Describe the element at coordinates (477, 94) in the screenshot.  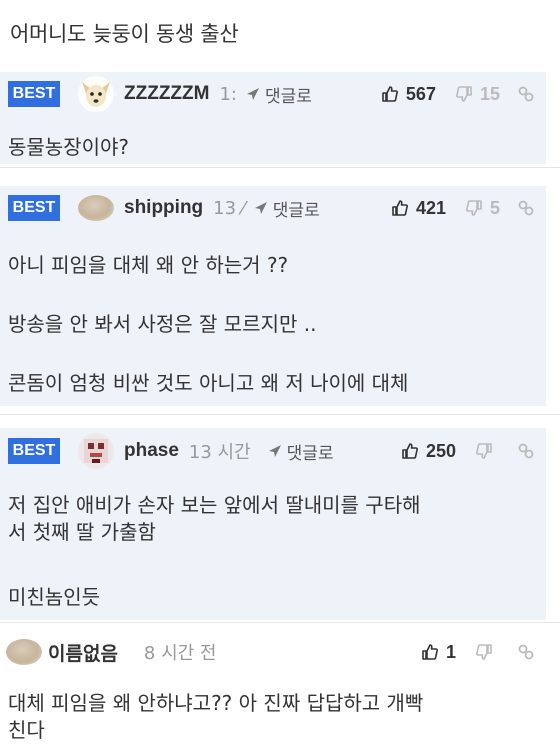
I see `dislike-button: 15` at that location.